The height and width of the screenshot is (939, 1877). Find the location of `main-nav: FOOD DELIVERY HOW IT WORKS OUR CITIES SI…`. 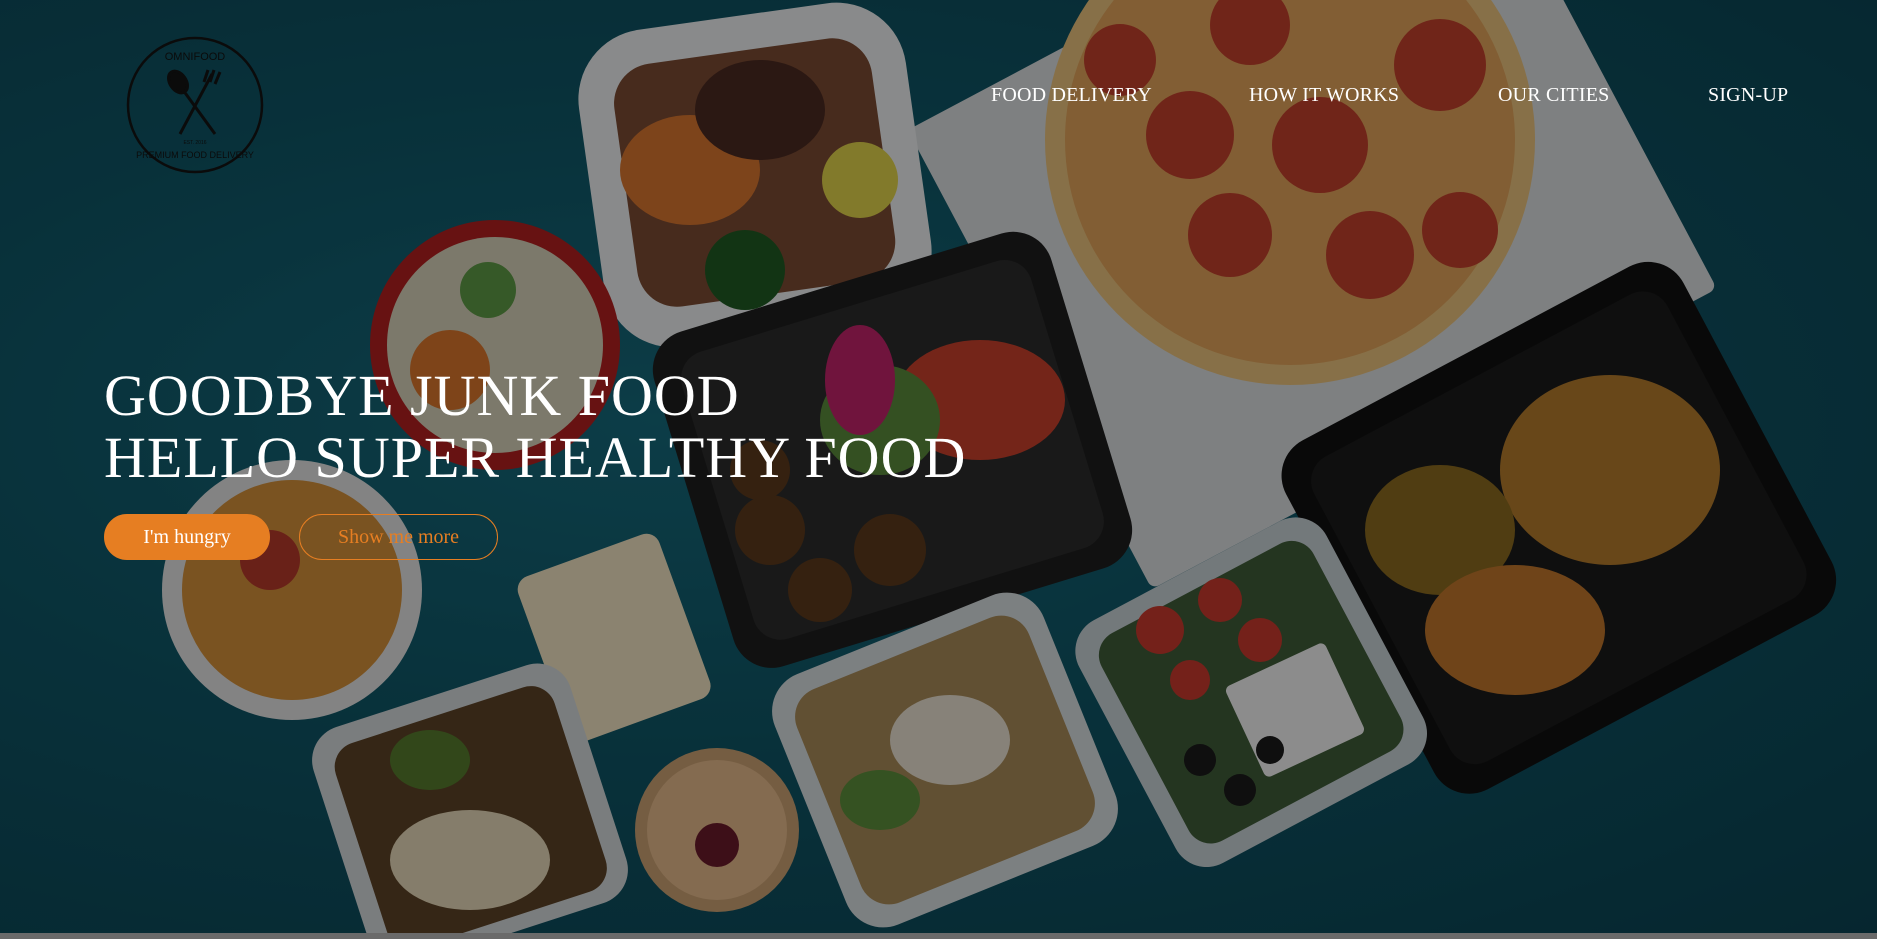

main-nav: FOOD DELIVERY HOW IT WORKS OUR CITIES SI… is located at coordinates (938, 99).